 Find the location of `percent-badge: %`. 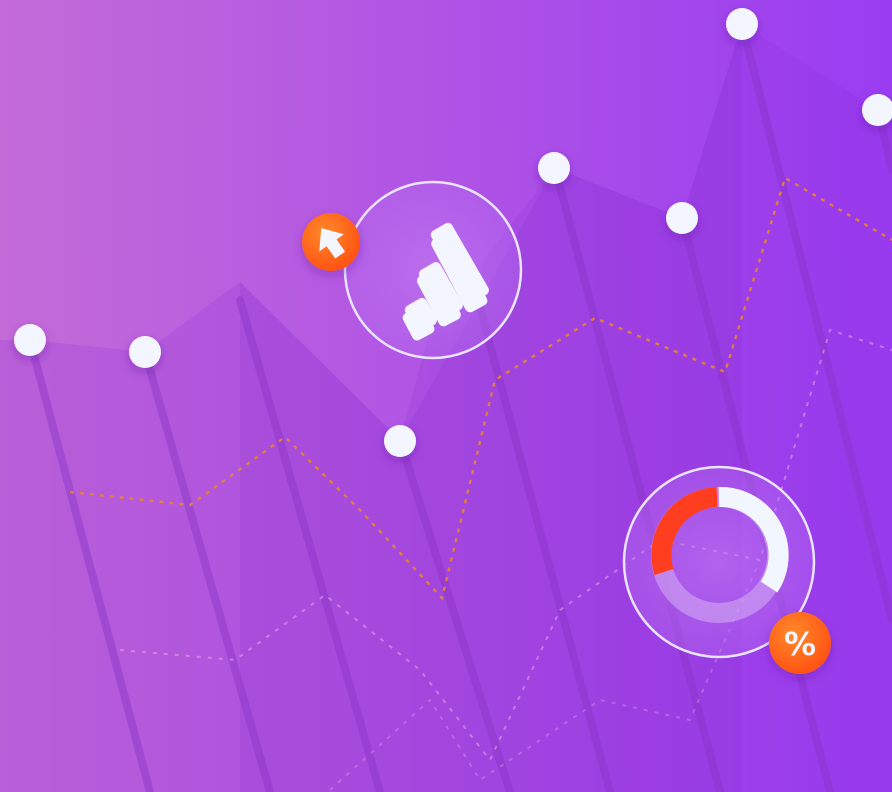

percent-badge: % is located at coordinates (800, 643).